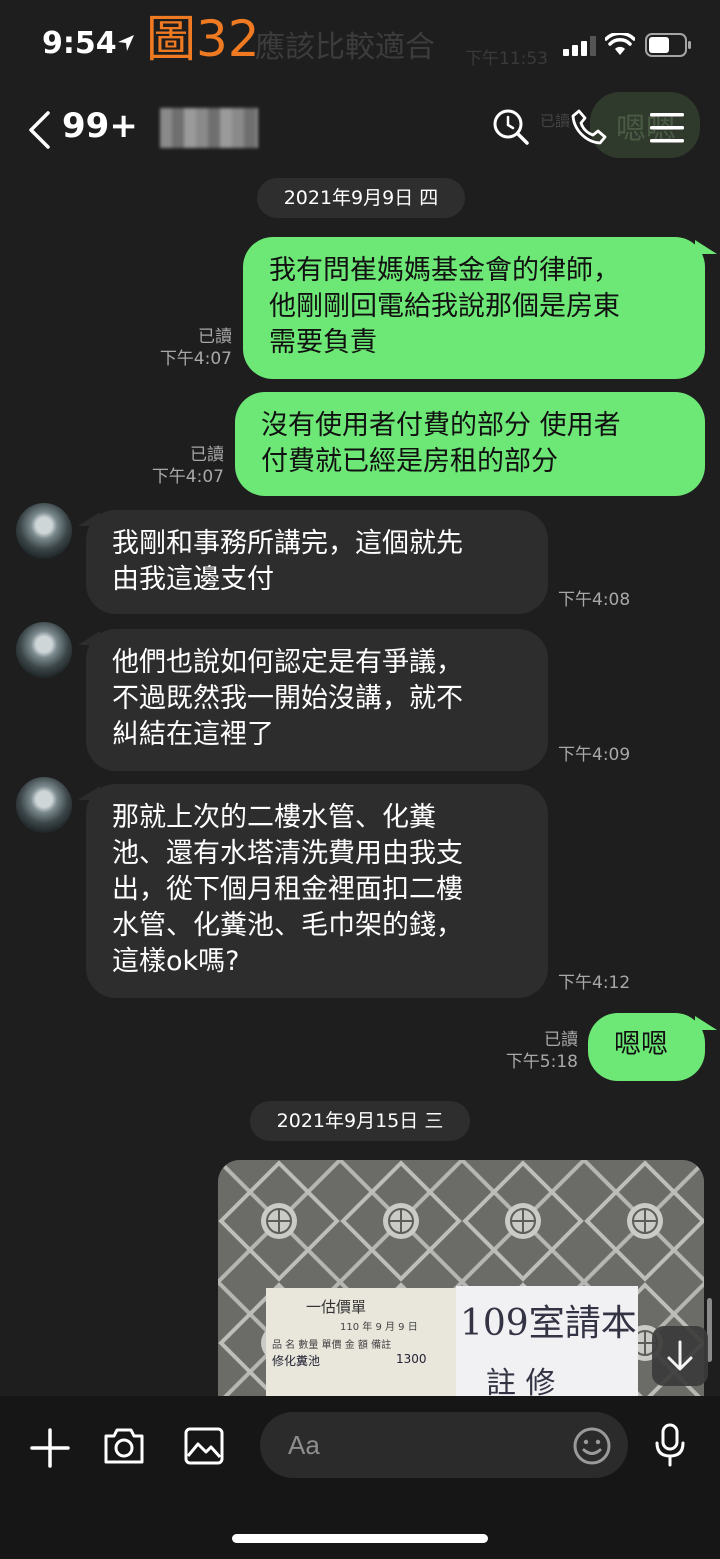 This screenshot has height=1559, width=720. What do you see at coordinates (360, 1121) in the screenshot?
I see `date-separator: 2021年9月15日 三` at bounding box center [360, 1121].